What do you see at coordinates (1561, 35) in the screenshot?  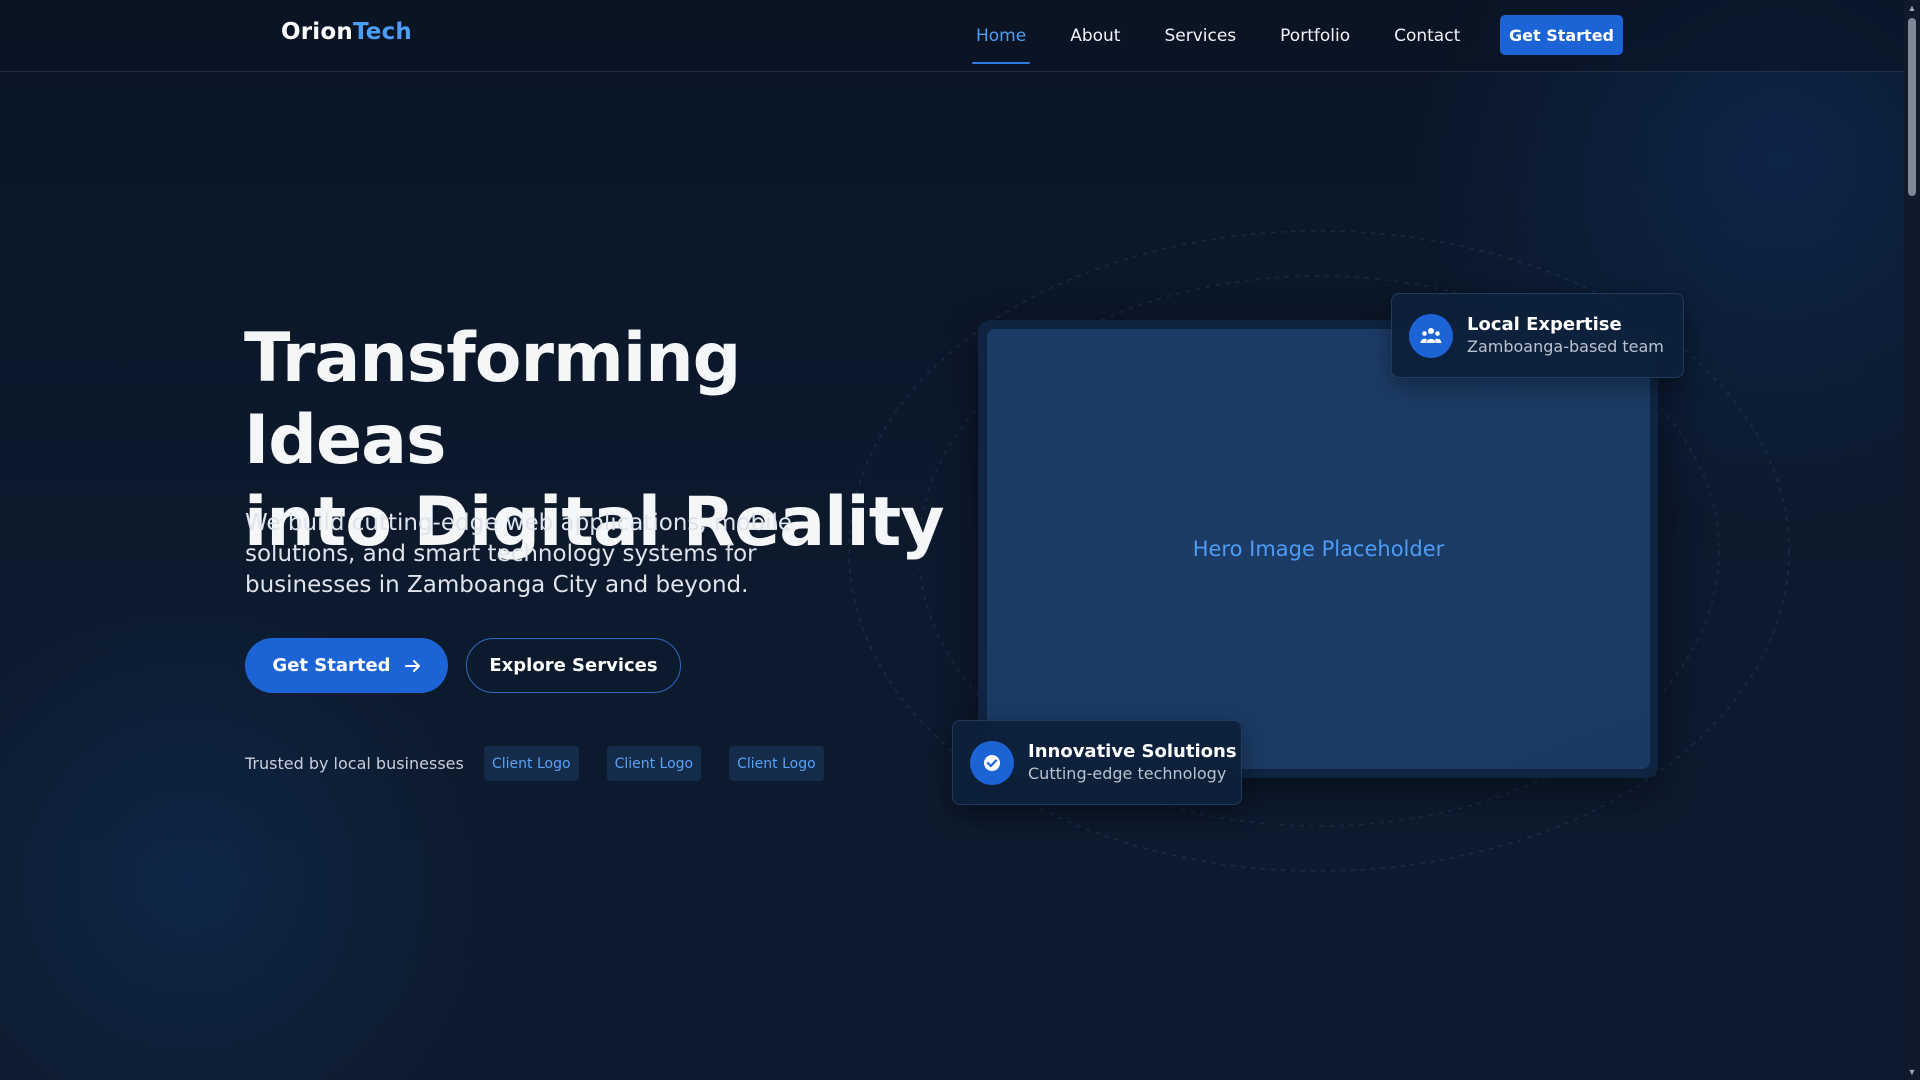 I see `nav-get-started-button: Get Started` at bounding box center [1561, 35].